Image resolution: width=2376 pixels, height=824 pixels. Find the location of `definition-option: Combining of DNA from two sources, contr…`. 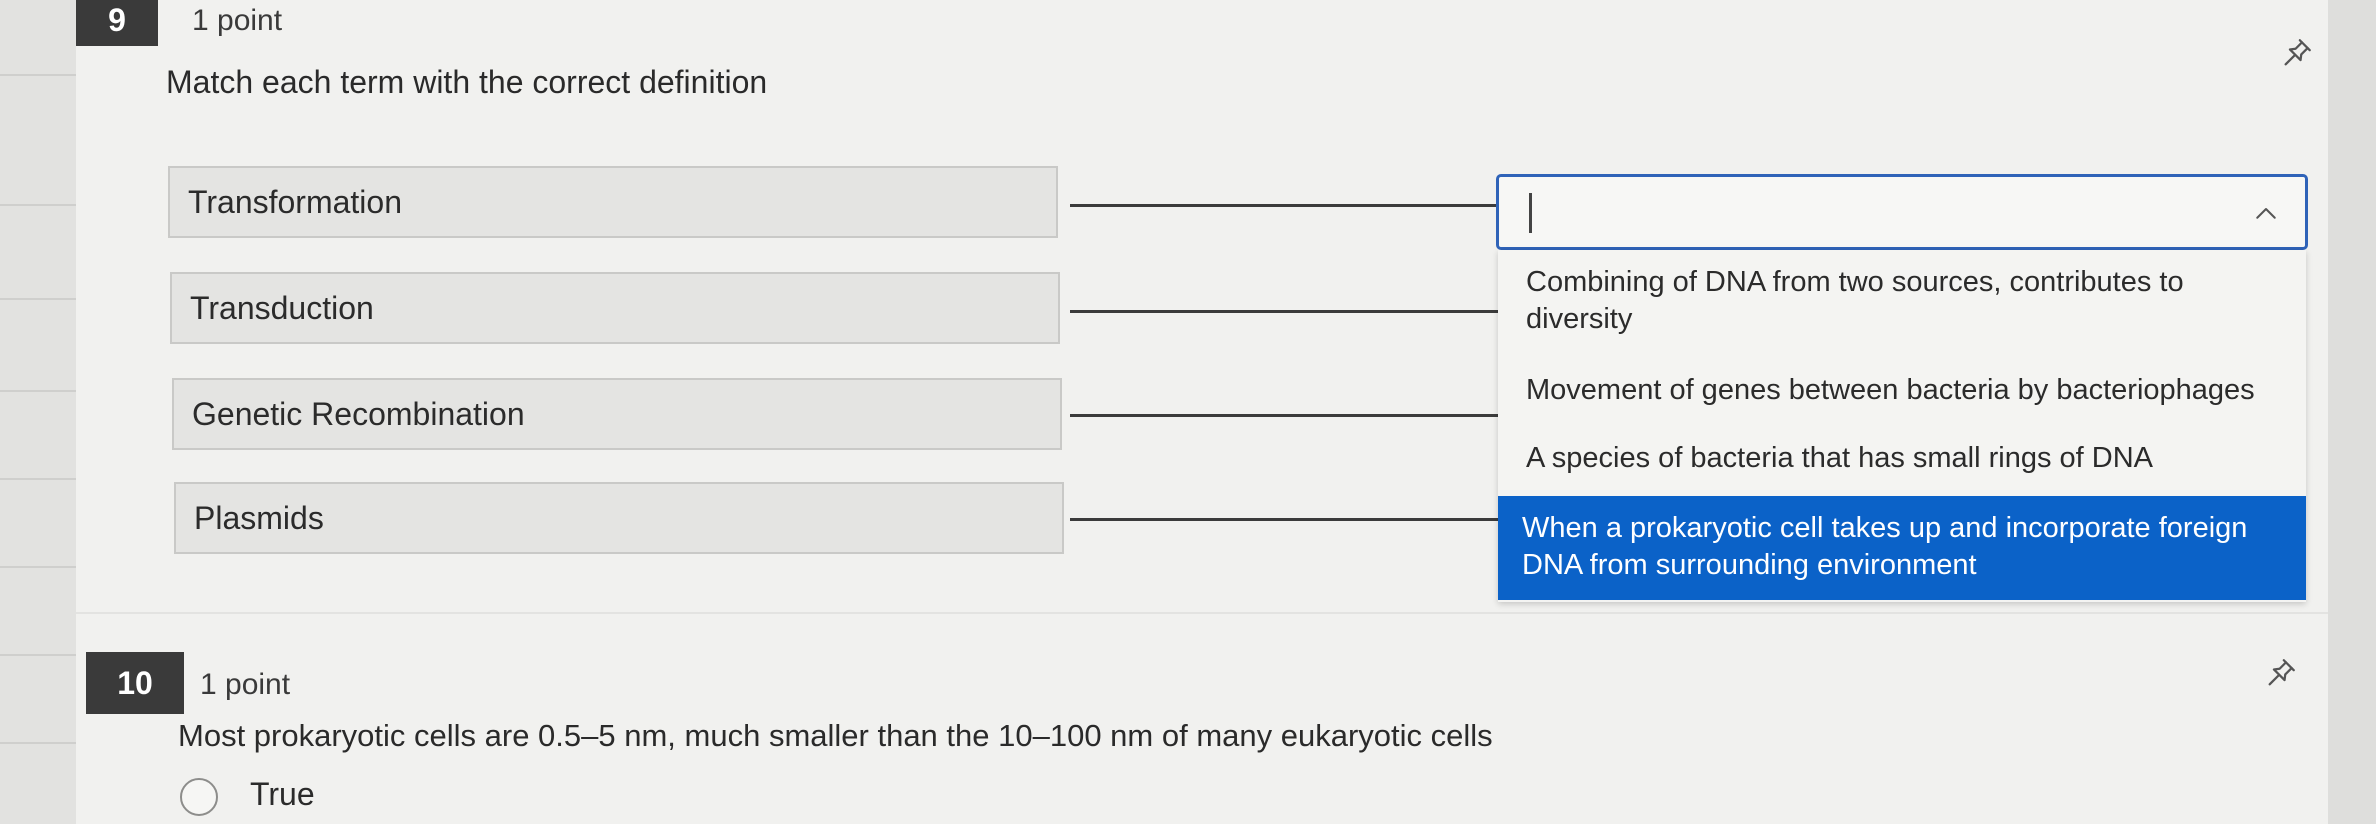

definition-option: Combining of DNA from two sources, contr… is located at coordinates (1902, 306).